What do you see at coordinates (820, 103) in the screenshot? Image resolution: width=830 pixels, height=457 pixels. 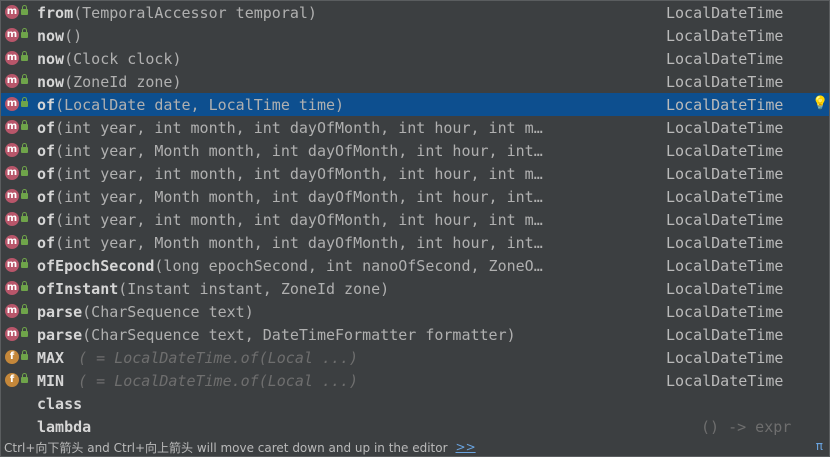 I see `lightbulb-icon: 💡` at bounding box center [820, 103].